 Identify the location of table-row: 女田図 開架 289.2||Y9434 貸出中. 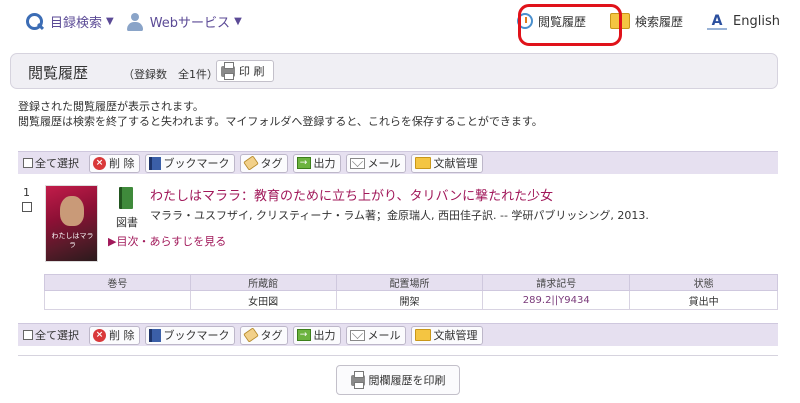
(411, 300).